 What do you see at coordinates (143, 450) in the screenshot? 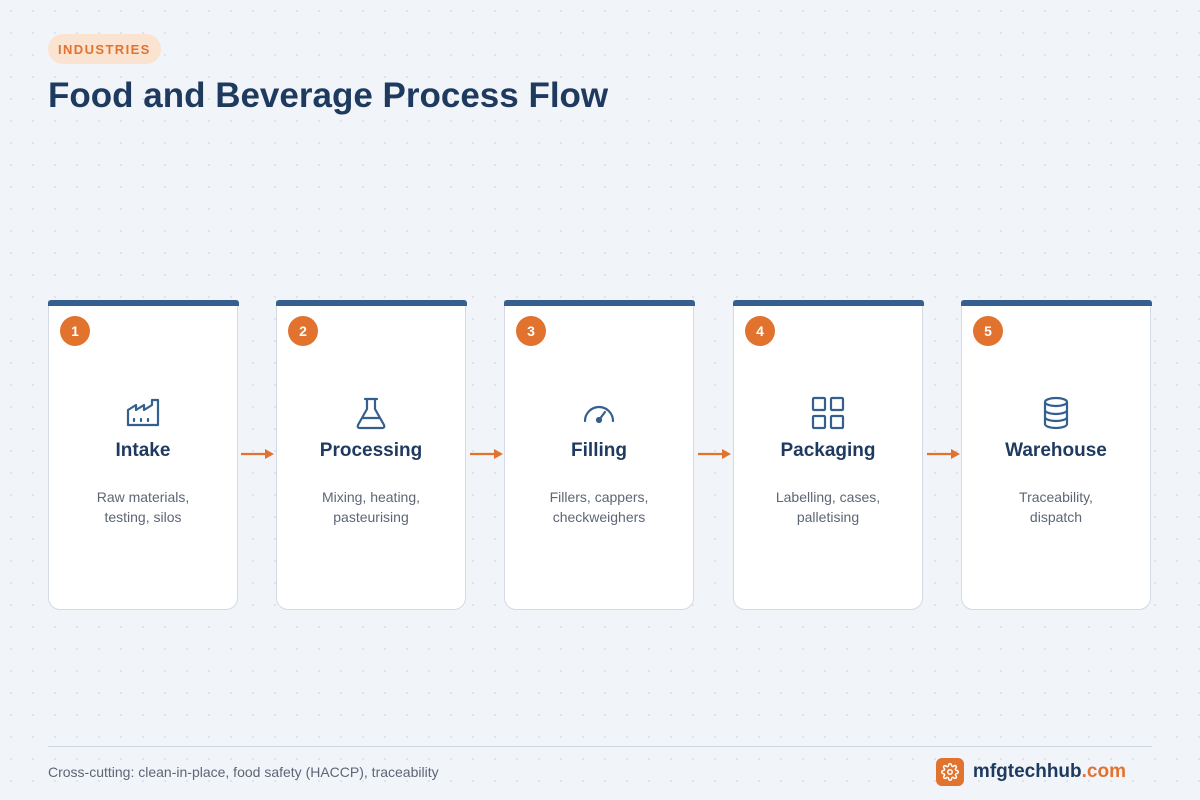
I see `step-title: Intake` at bounding box center [143, 450].